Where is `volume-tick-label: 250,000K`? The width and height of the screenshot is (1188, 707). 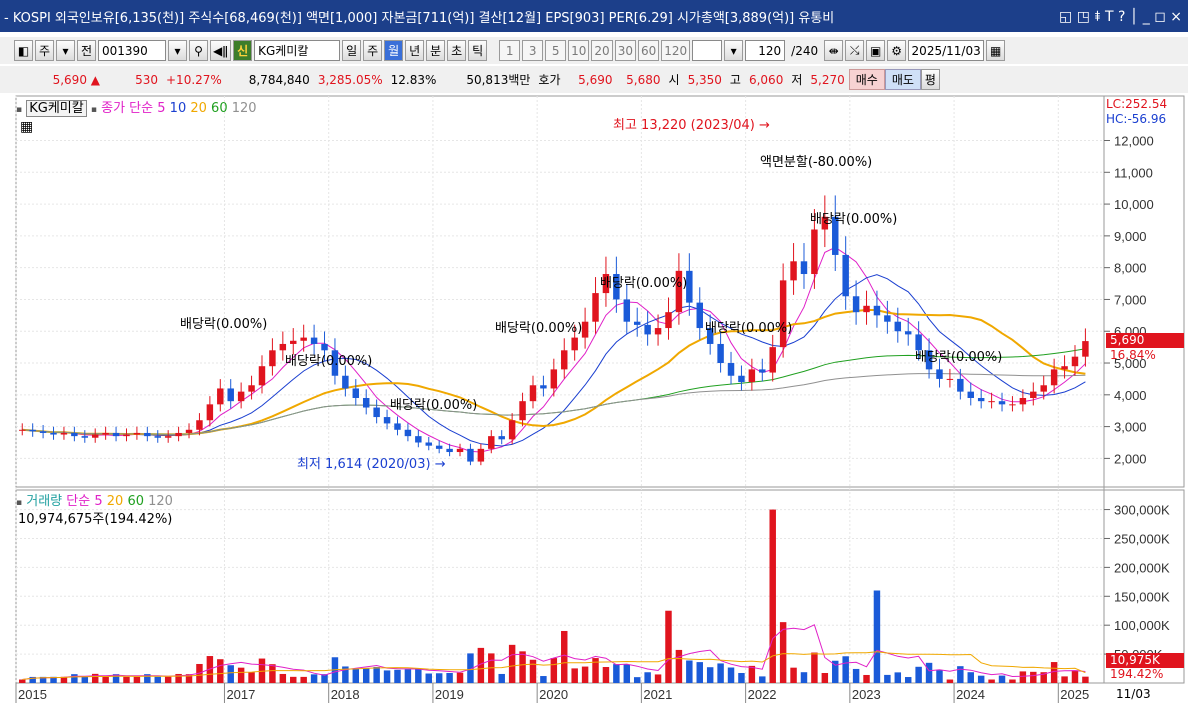
volume-tick-label: 250,000K is located at coordinates (1142, 538).